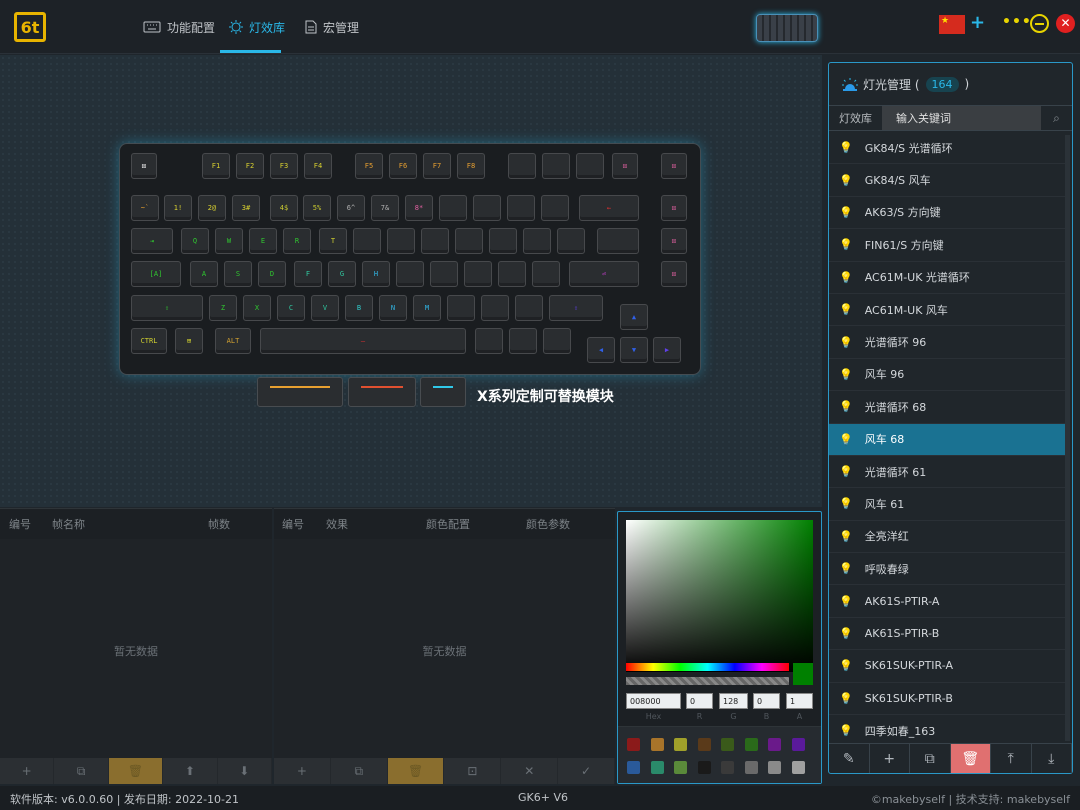 The image size is (1080, 810). What do you see at coordinates (1011, 758) in the screenshot?
I see `upload-icon: ⤒` at bounding box center [1011, 758].